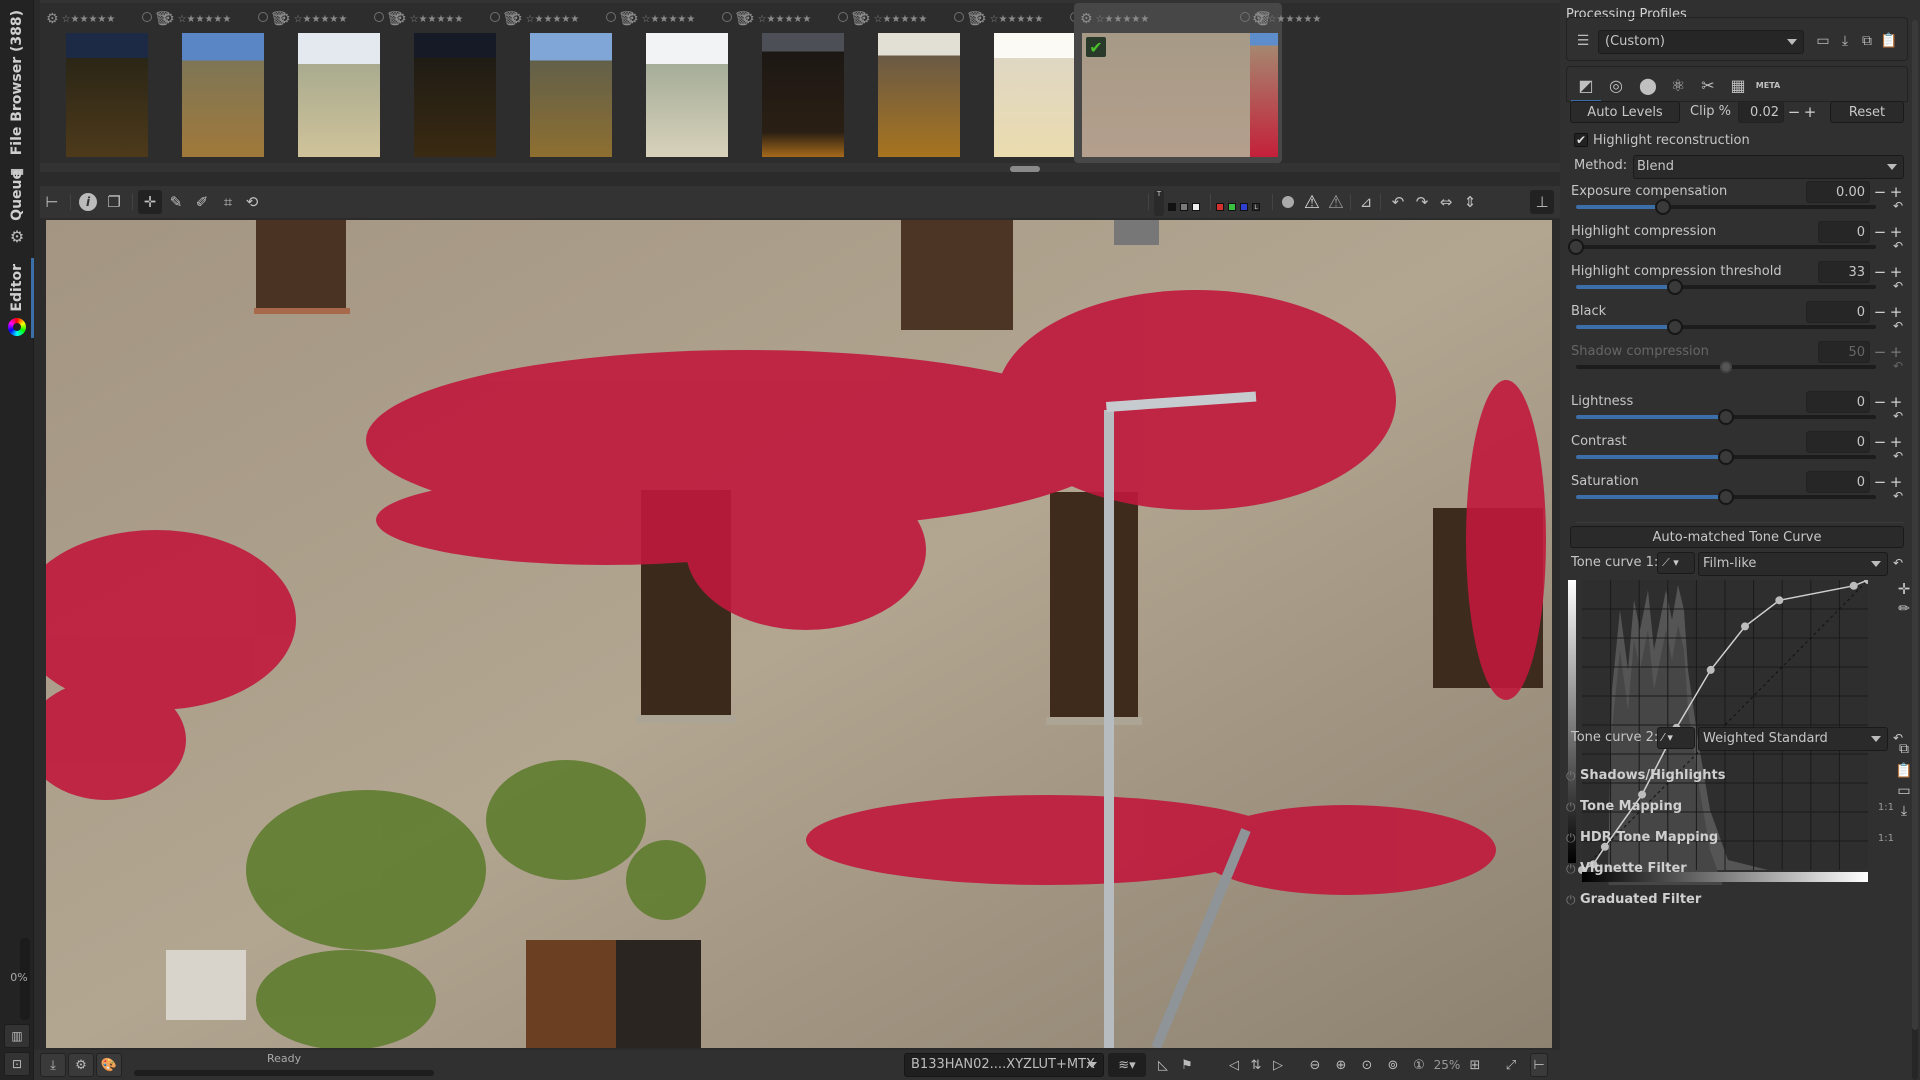 Image resolution: width=1920 pixels, height=1080 pixels. What do you see at coordinates (1539, 1065) in the screenshot?
I see `toggle-right-panel-button: ⊢` at bounding box center [1539, 1065].